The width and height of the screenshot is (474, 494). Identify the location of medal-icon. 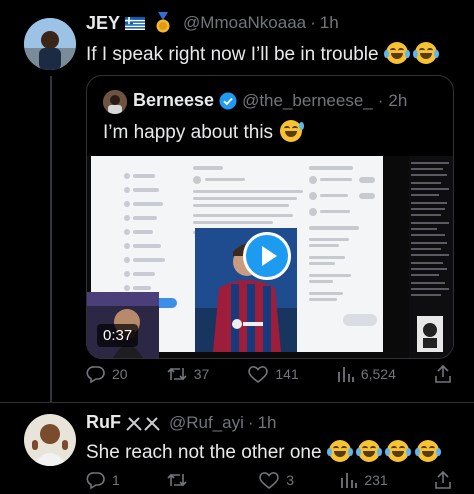
(163, 23).